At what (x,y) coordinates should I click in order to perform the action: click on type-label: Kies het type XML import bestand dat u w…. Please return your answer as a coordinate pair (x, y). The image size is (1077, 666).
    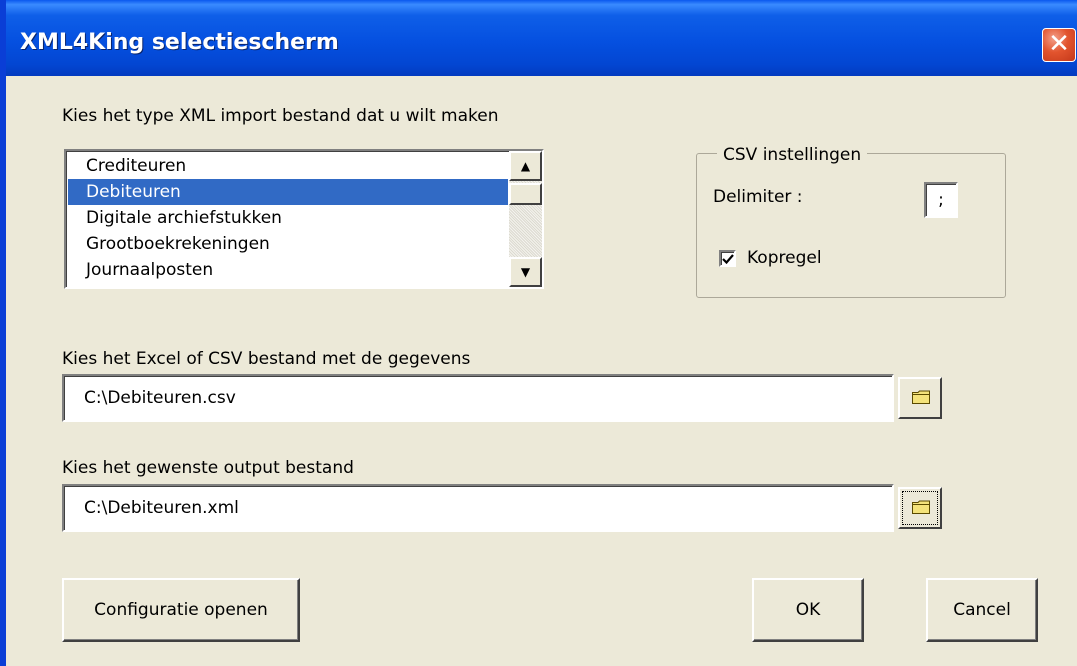
    Looking at the image, I should click on (280, 116).